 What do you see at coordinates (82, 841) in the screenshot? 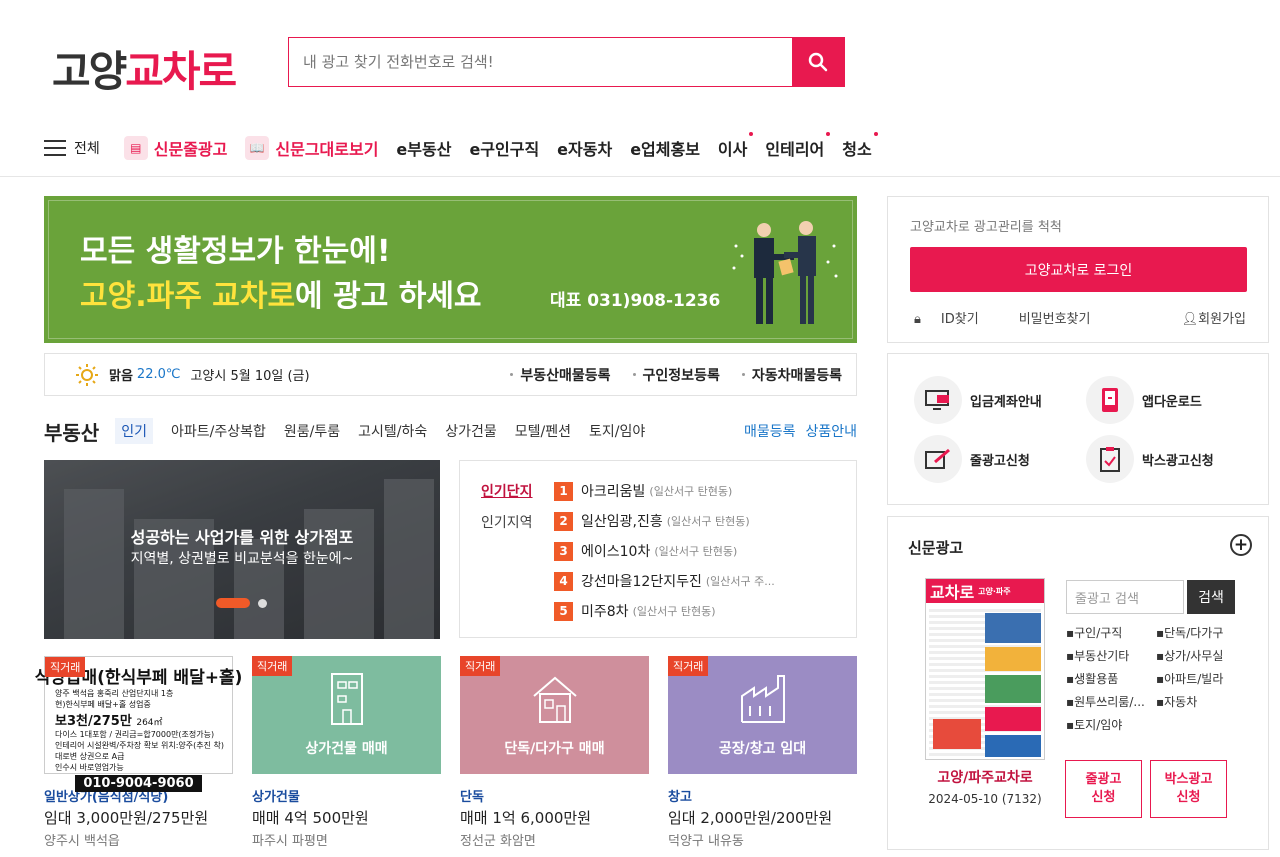
I see `listing-location: 양주시 백석읍` at bounding box center [82, 841].